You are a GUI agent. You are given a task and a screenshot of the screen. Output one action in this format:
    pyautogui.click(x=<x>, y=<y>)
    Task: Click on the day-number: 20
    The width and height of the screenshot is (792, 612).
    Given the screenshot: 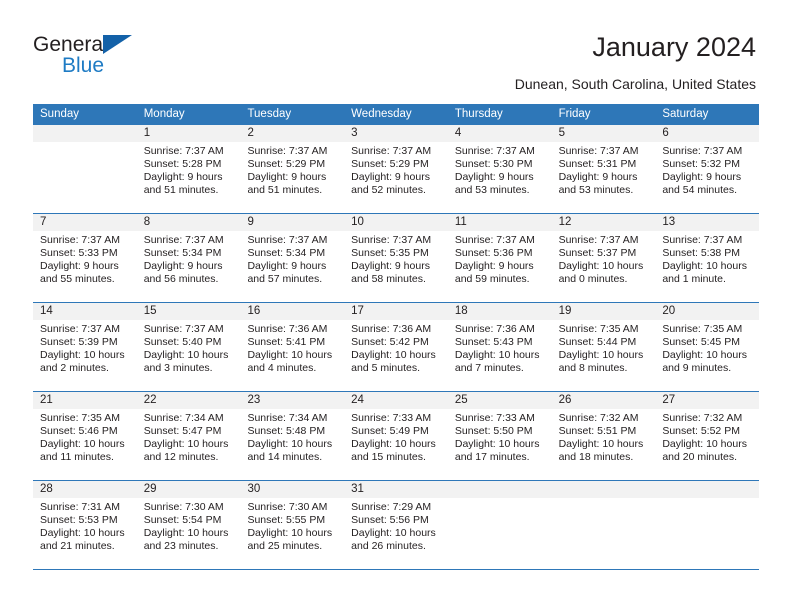 What is the action you would take?
    pyautogui.click(x=707, y=311)
    